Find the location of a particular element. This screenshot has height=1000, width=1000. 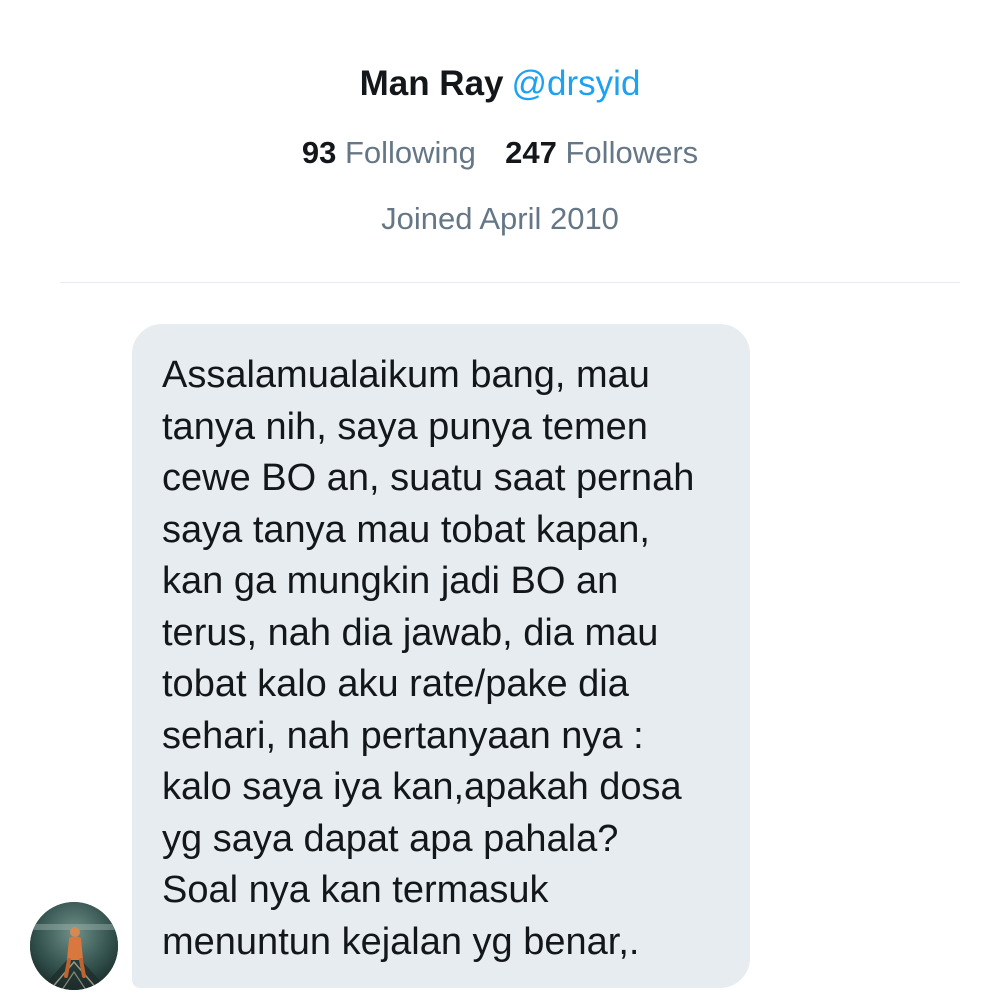

following-stat: 93 Following is located at coordinates (393, 152).